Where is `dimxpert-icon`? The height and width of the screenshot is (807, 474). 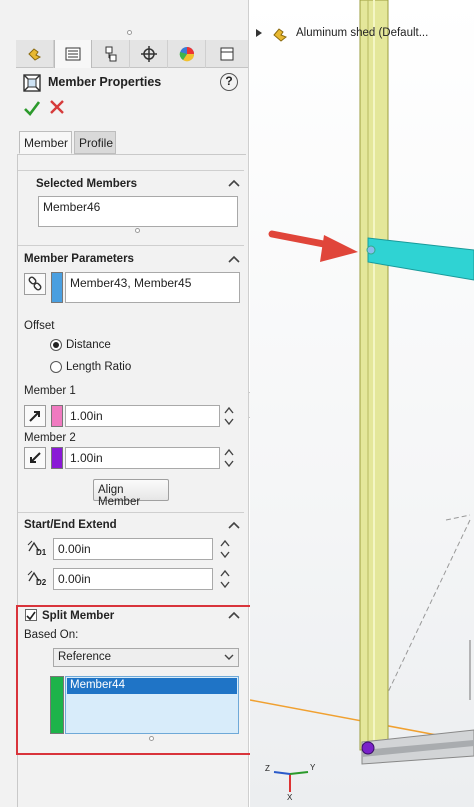 dimxpert-icon is located at coordinates (148, 54).